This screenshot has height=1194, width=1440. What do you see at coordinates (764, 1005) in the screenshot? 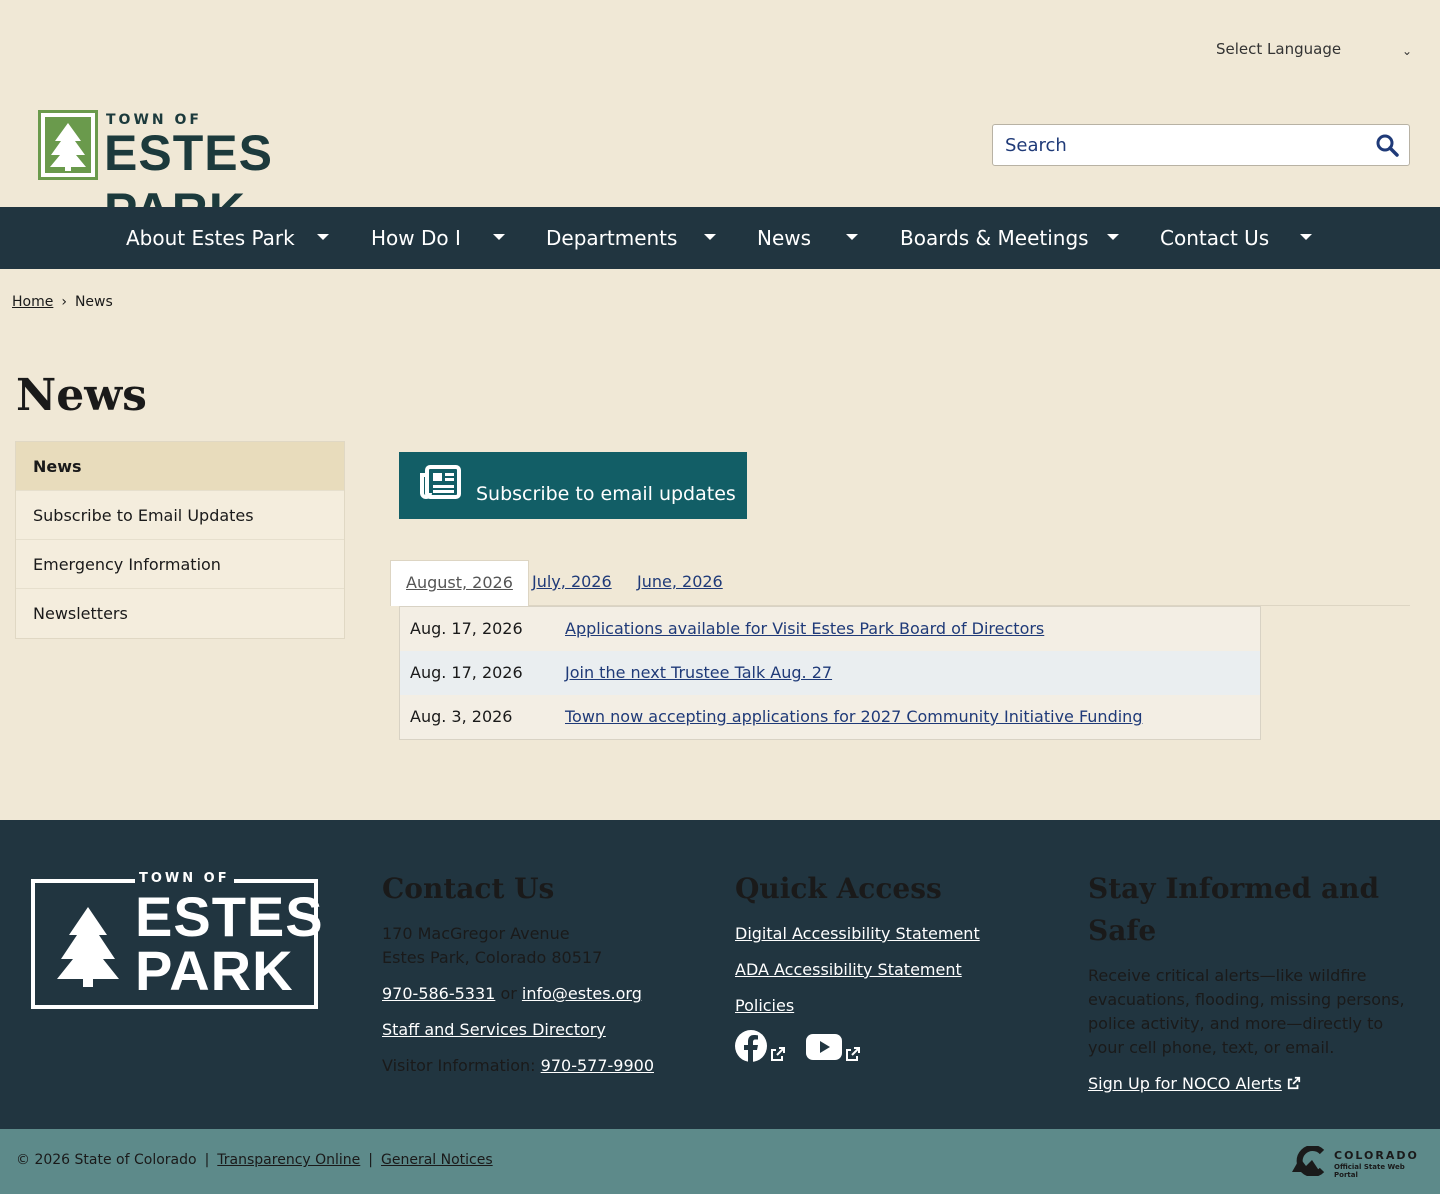
I see `footer-policies-link: Policies` at bounding box center [764, 1005].